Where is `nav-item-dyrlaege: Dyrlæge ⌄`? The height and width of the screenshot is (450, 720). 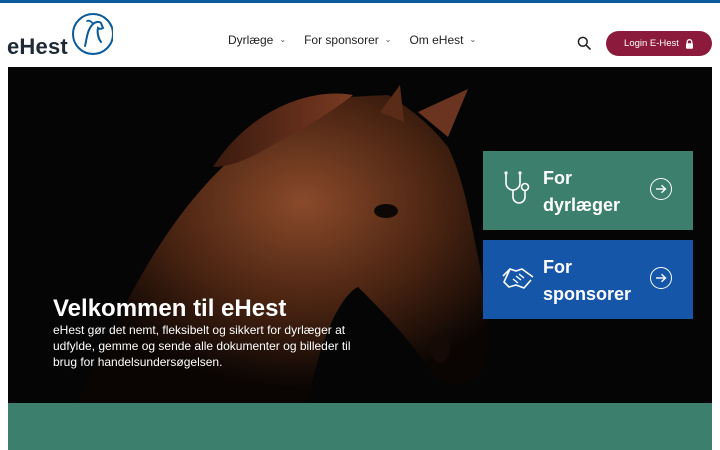 nav-item-dyrlaege: Dyrlæge ⌄ is located at coordinates (257, 40).